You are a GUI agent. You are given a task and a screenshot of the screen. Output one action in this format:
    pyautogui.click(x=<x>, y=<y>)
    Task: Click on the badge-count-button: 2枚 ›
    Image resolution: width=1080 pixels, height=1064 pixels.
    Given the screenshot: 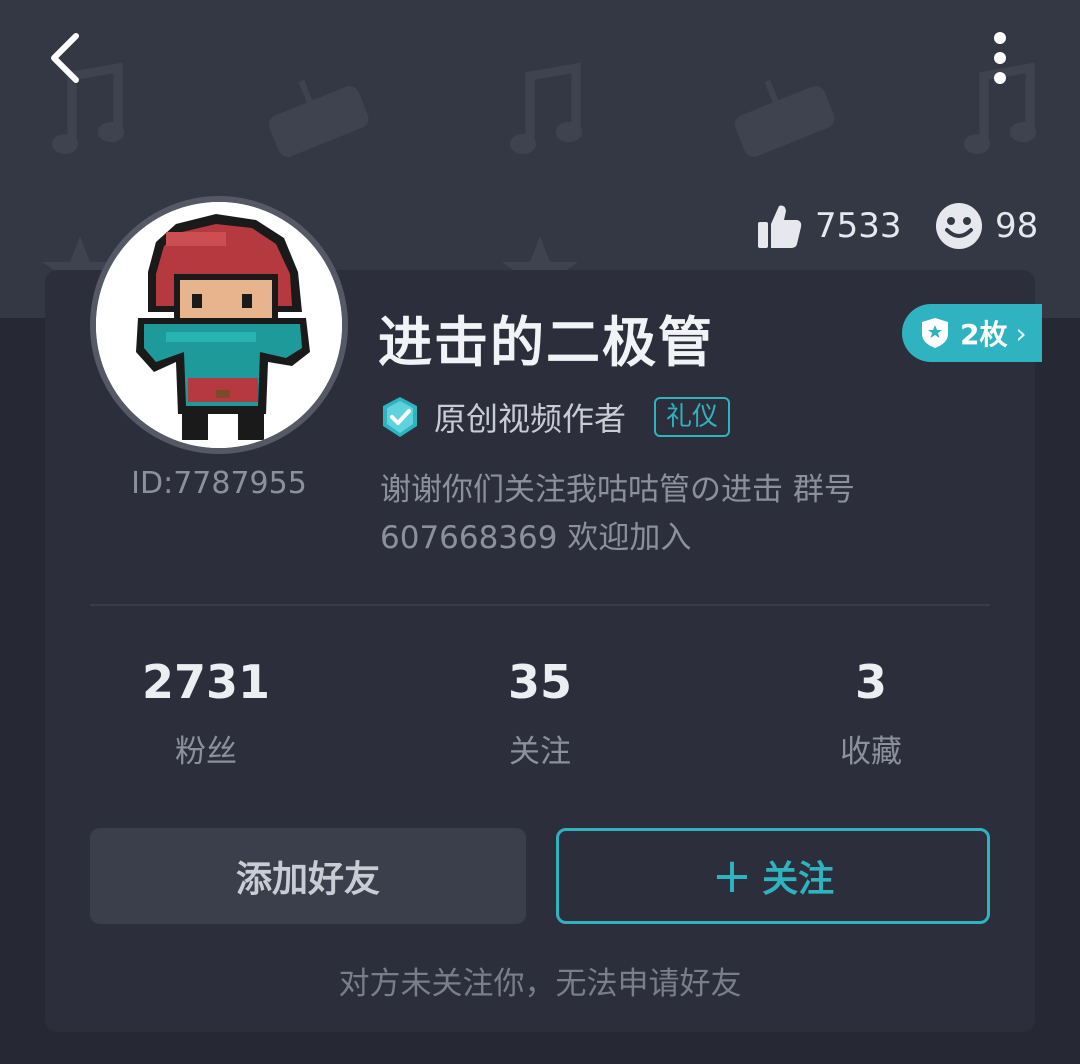 What is the action you would take?
    pyautogui.click(x=972, y=333)
    